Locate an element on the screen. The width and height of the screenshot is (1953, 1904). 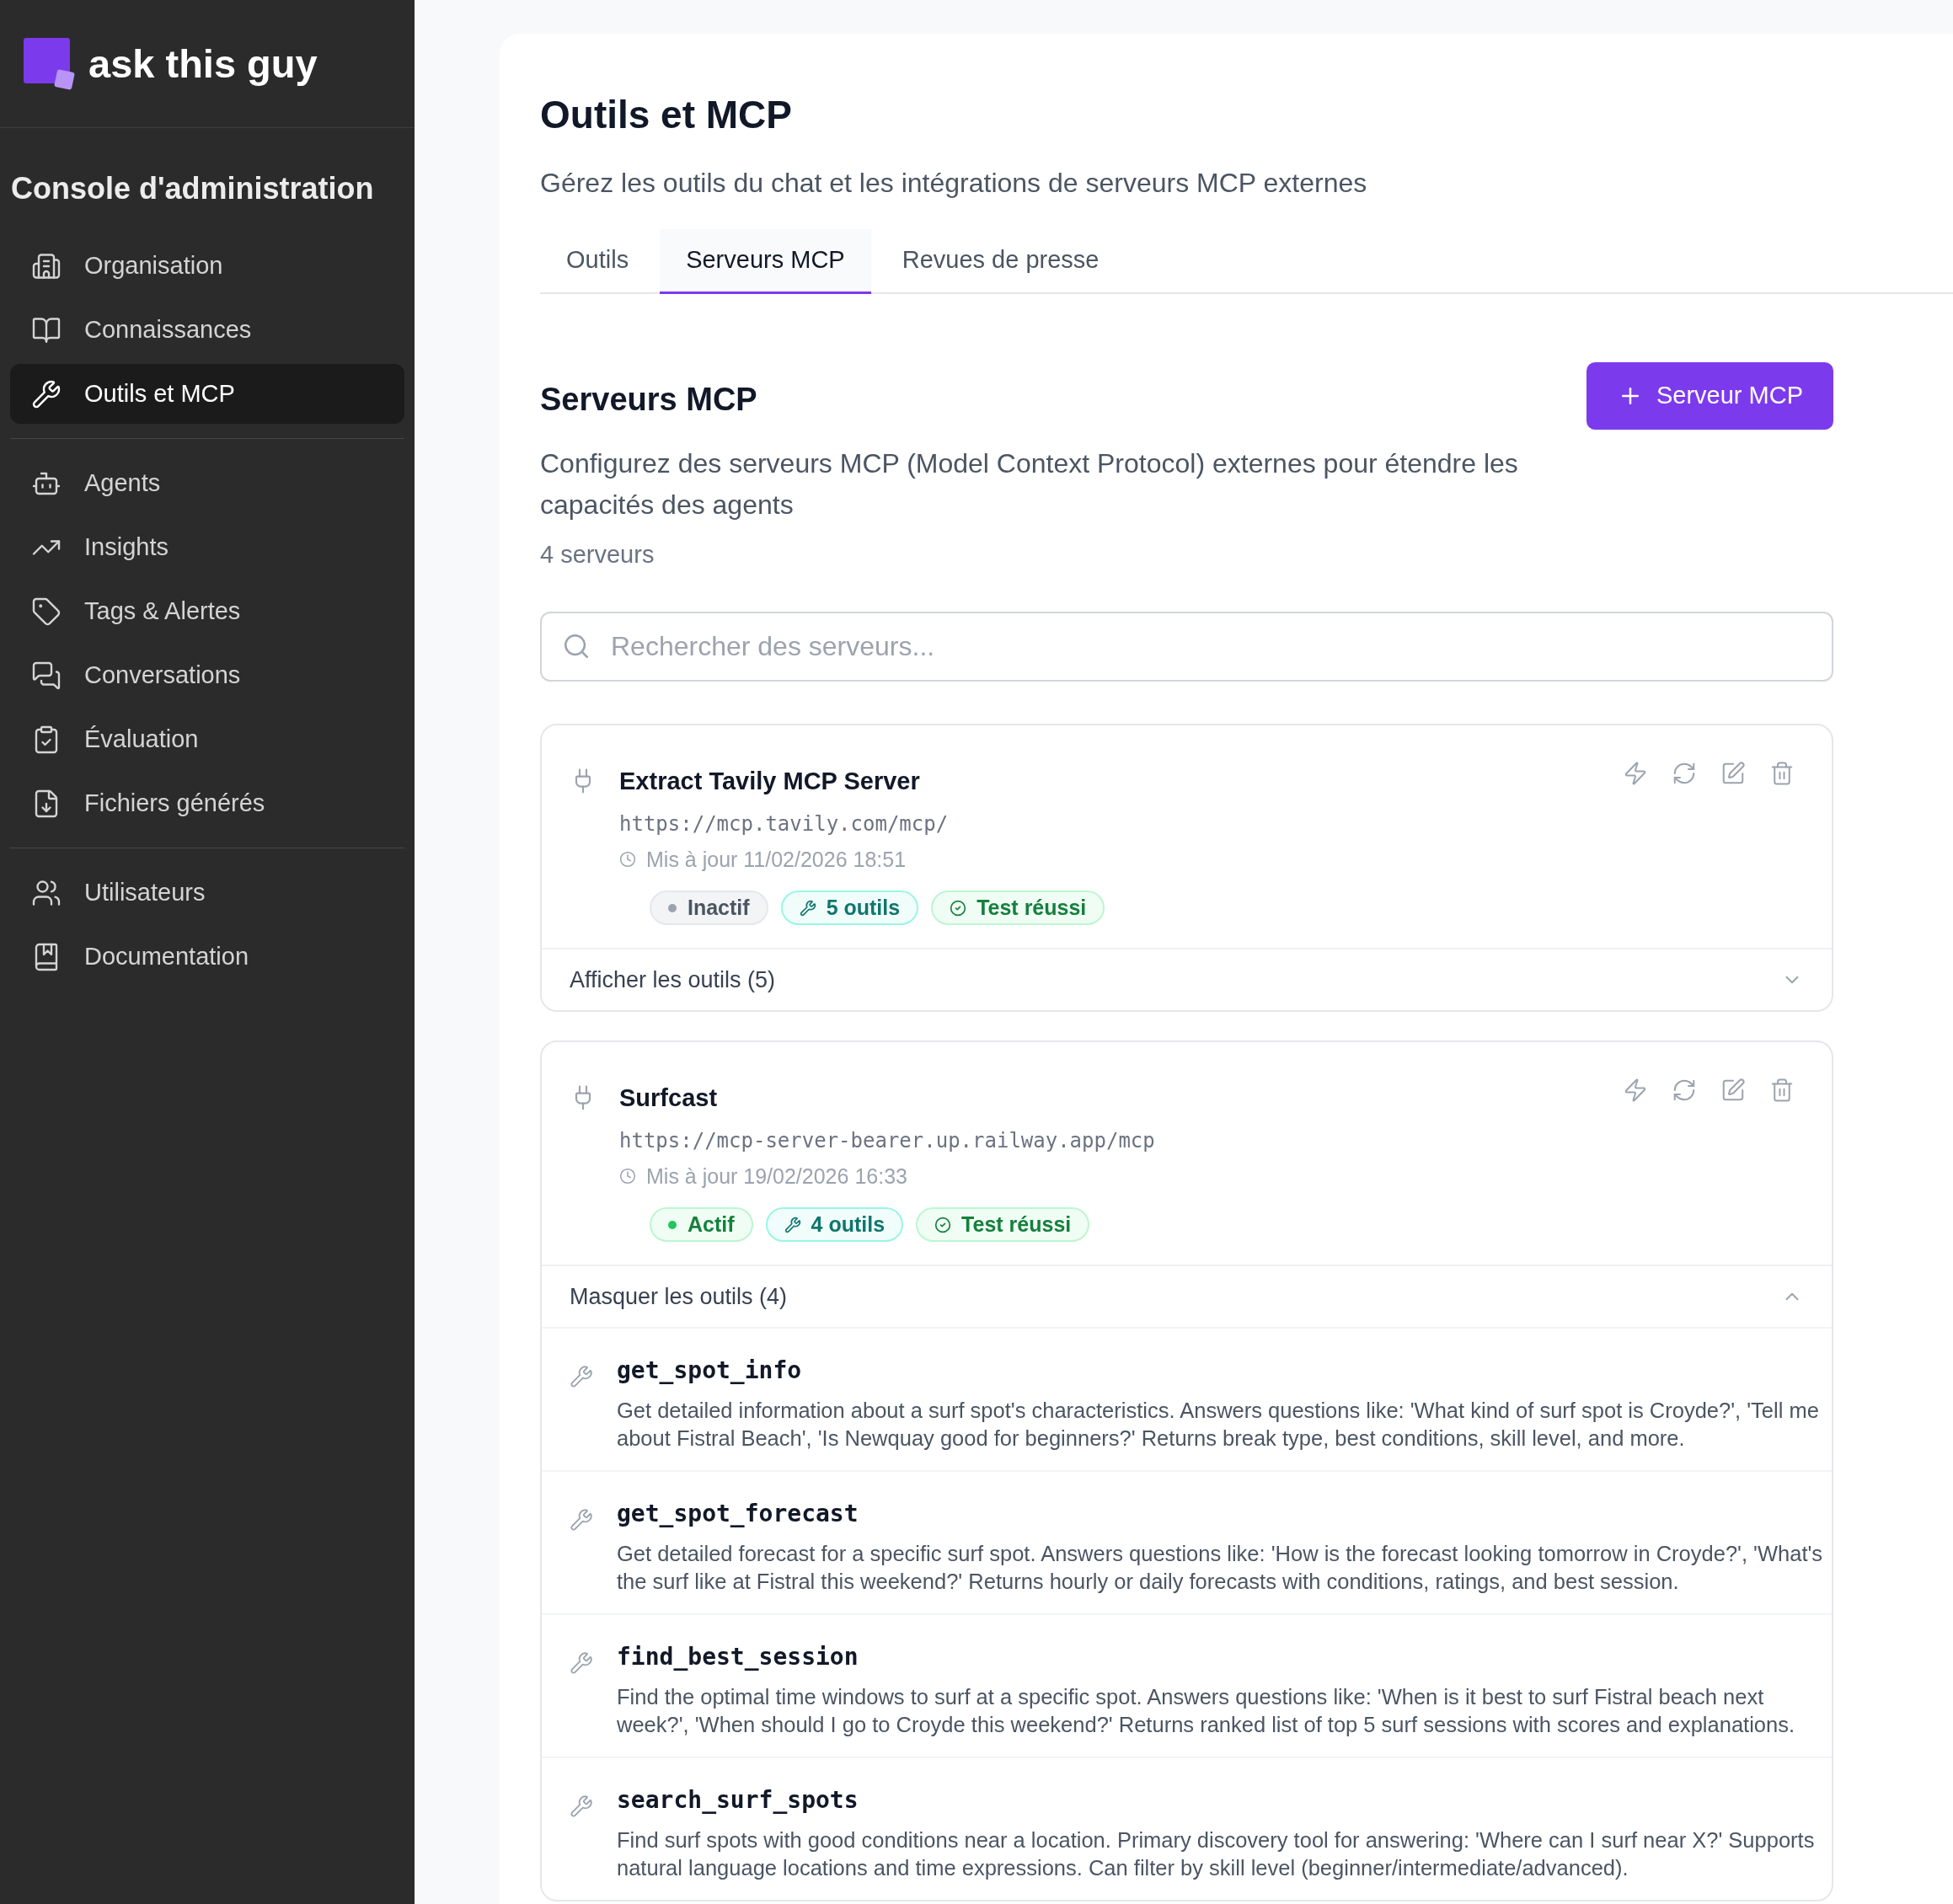
sidebar-item: Tags & Alertes is located at coordinates (207, 611).